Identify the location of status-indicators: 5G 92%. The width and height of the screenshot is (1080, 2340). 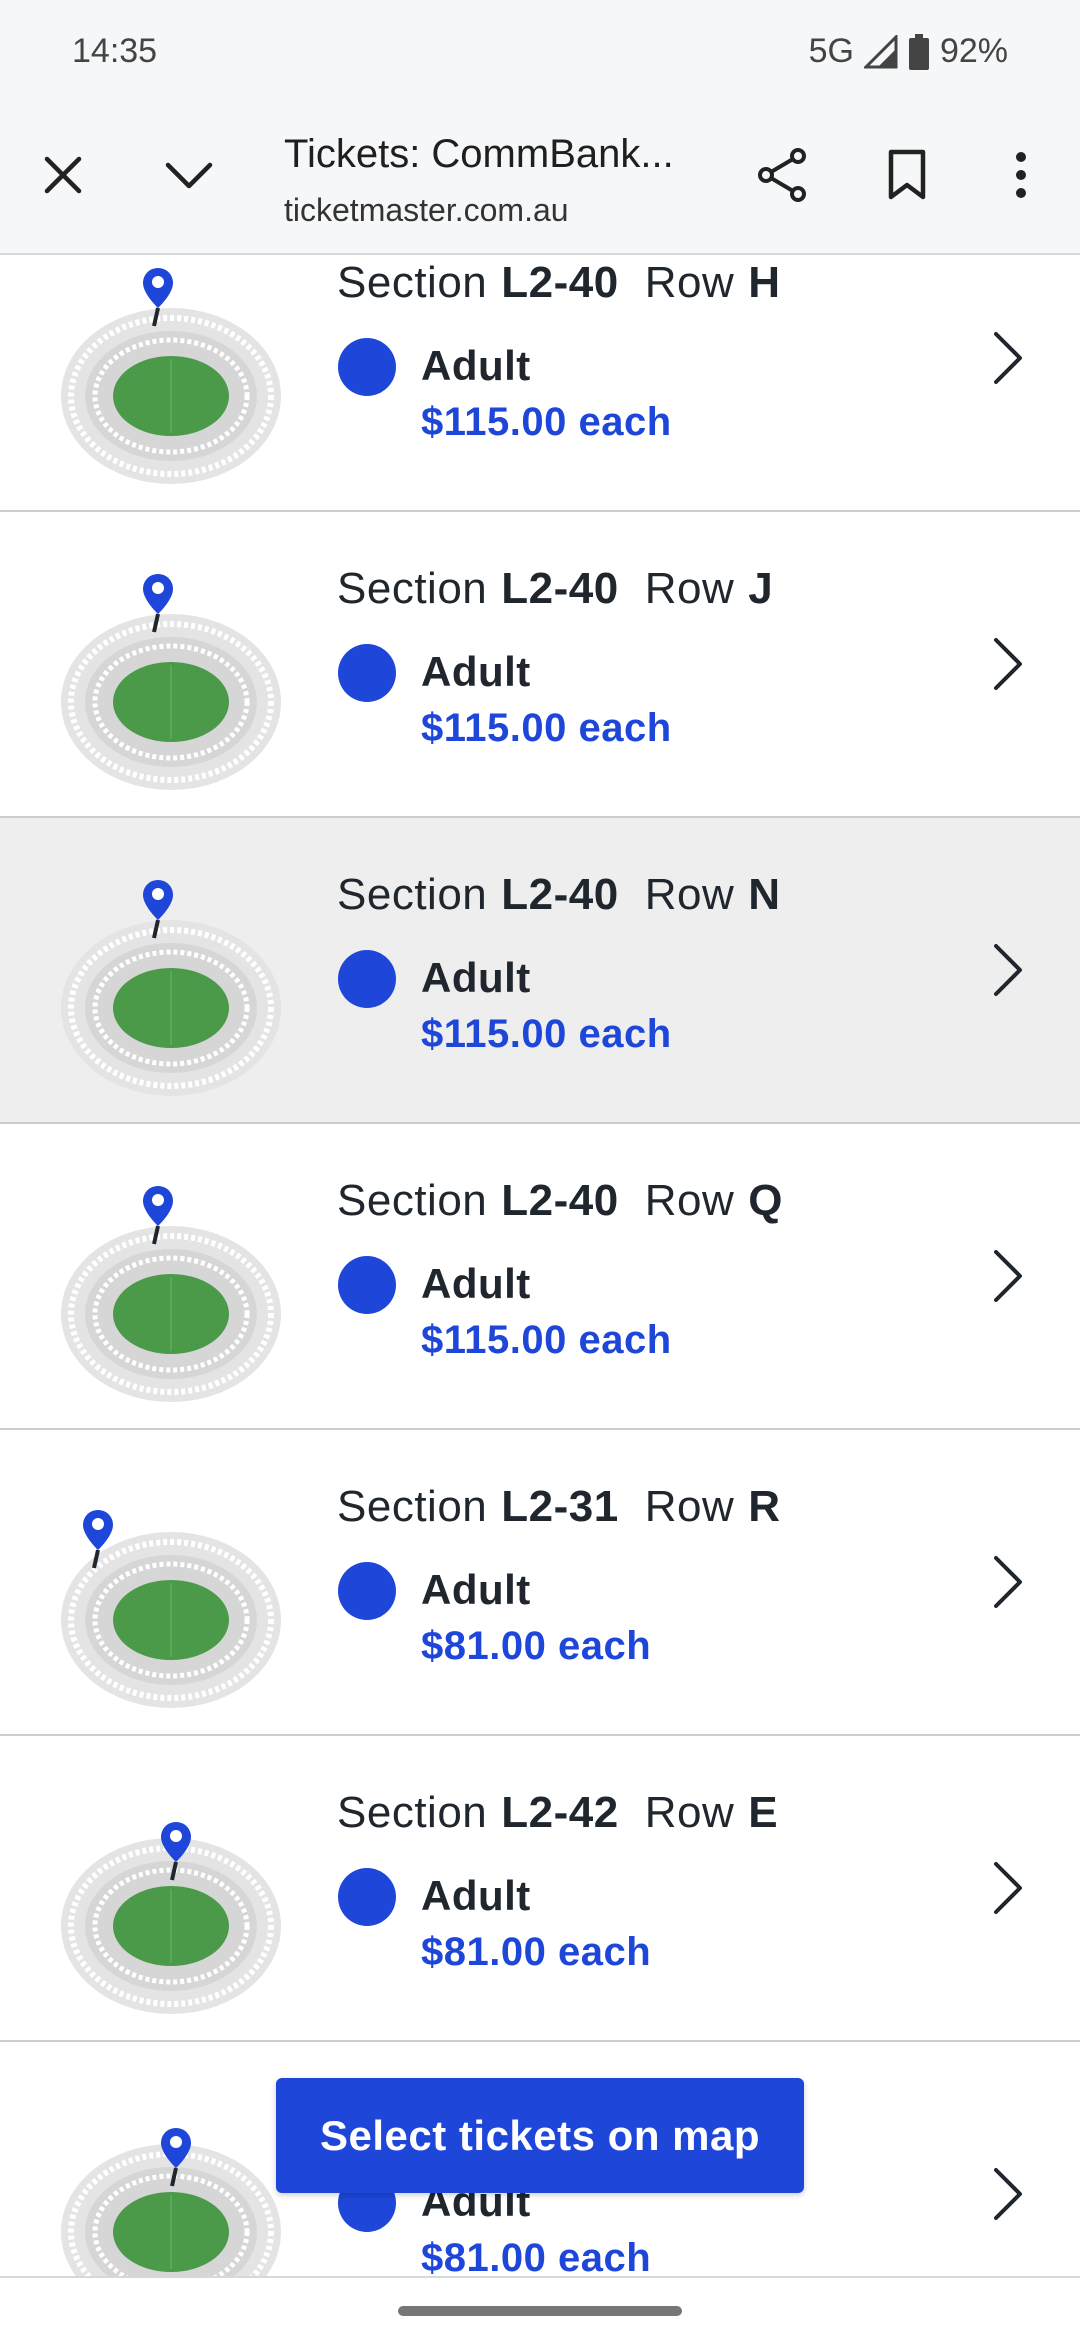
(908, 51).